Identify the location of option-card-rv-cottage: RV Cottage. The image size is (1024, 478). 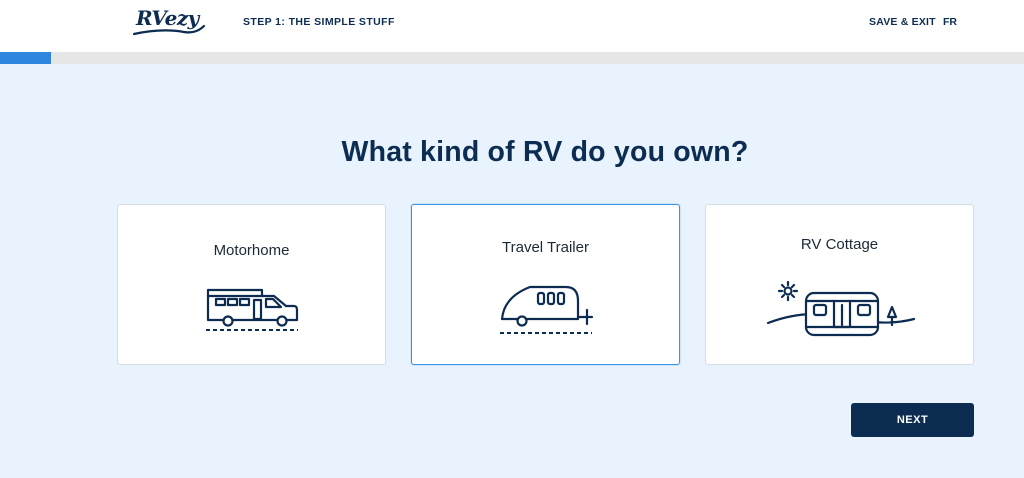
(839, 284).